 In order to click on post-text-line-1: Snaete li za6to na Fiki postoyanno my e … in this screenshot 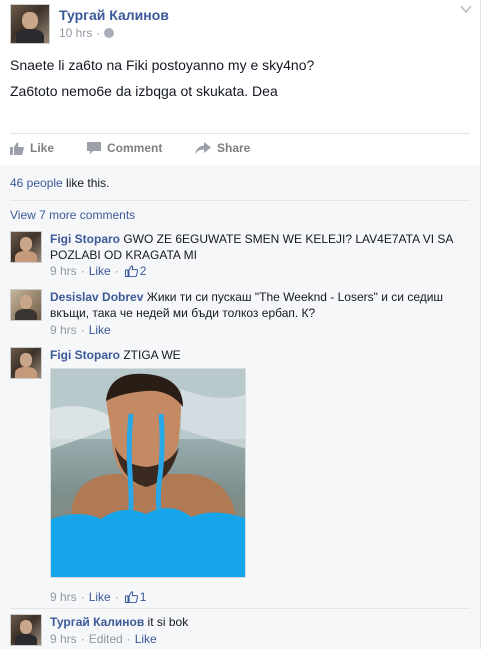, I will do `click(162, 65)`.